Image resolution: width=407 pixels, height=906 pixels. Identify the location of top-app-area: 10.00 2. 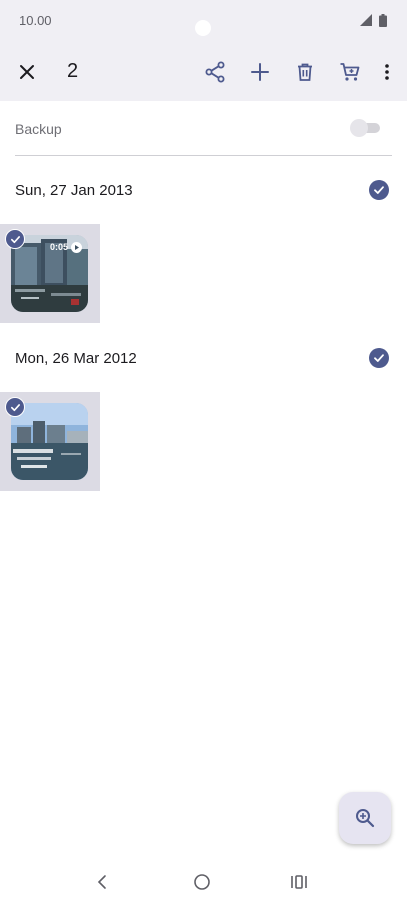
(203, 50).